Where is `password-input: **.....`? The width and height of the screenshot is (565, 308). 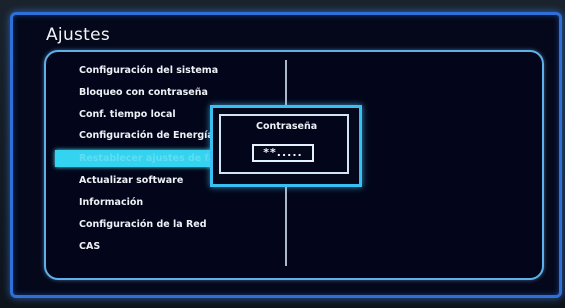 password-input: **..... is located at coordinates (283, 153).